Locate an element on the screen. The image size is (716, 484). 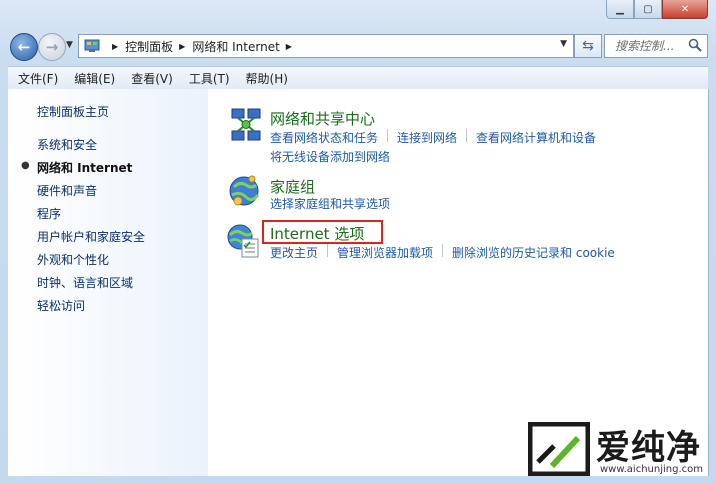
task-choose-homegroup-options: 选择家庭组和共享选项 is located at coordinates (330, 203).